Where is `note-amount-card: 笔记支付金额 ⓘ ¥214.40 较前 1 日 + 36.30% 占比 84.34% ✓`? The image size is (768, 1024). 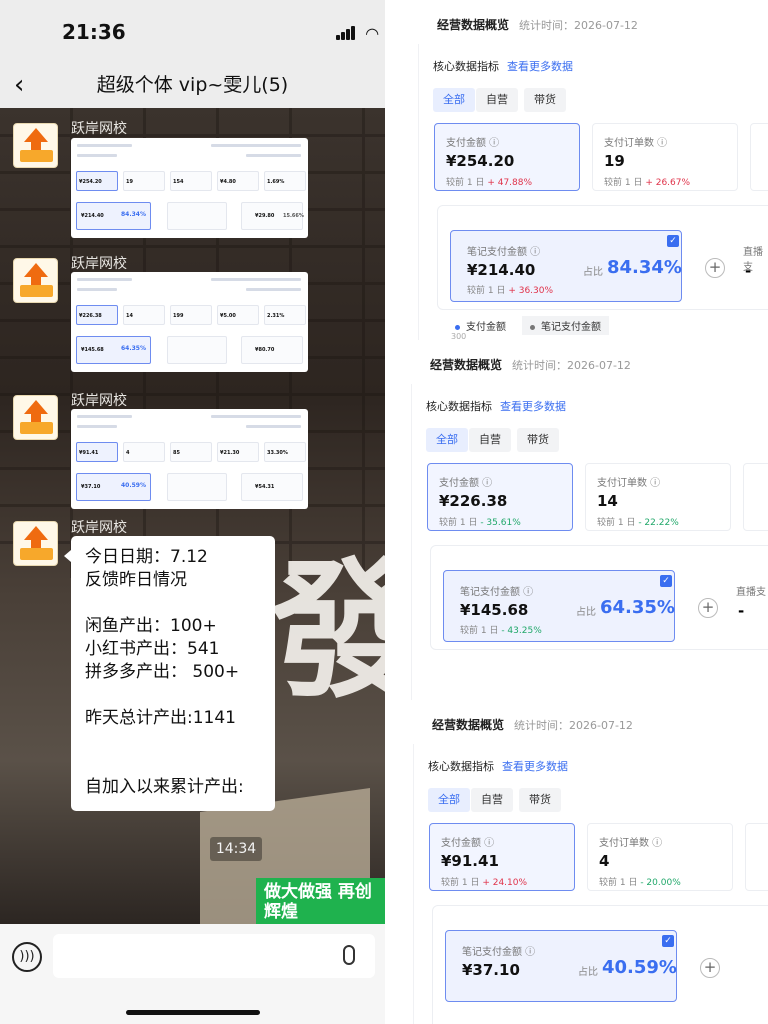
note-amount-card: 笔记支付金额 ⓘ ¥214.40 较前 1 日 + 36.30% 占比 84.34% ✓ is located at coordinates (566, 266).